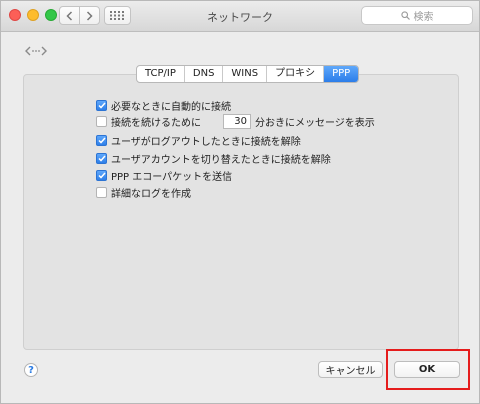  What do you see at coordinates (31, 370) in the screenshot?
I see `help-button: ?` at bounding box center [31, 370].